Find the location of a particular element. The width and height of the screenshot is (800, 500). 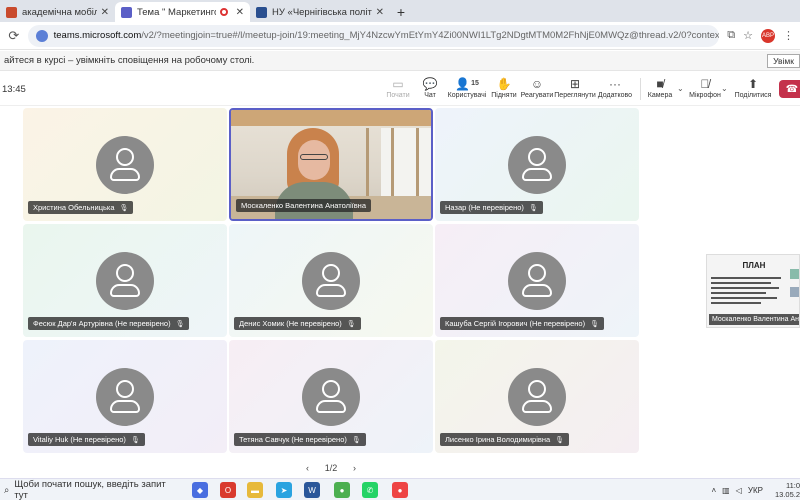

language-indicator: УКР is located at coordinates (755, 490).